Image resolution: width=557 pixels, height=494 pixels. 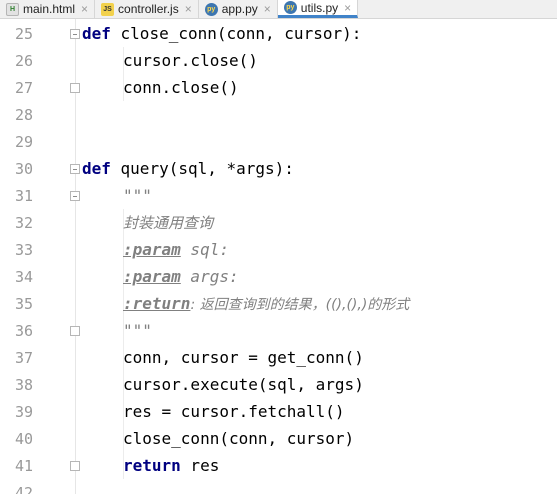 What do you see at coordinates (168, 223) in the screenshot?
I see `docstring-text: 封装通用查询` at bounding box center [168, 223].